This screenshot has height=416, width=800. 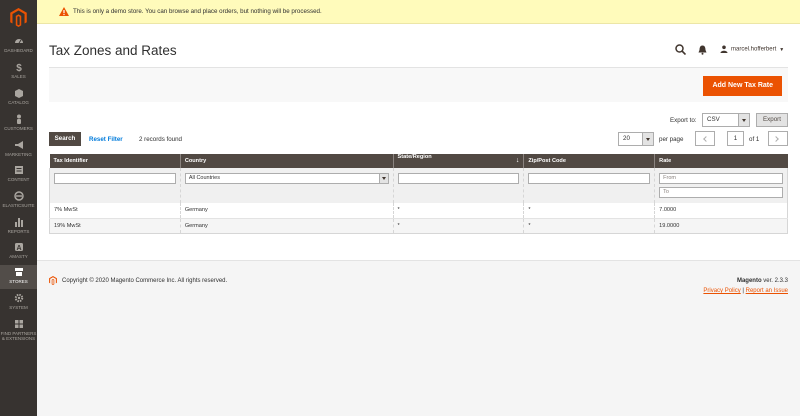 I want to click on sidebar-item-catalog: CATALOG, so click(x=18, y=99).